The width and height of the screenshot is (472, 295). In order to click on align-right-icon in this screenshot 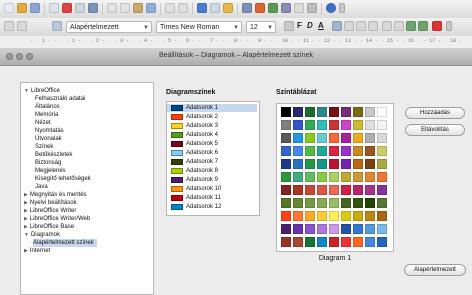, I will do `click(361, 26)`.